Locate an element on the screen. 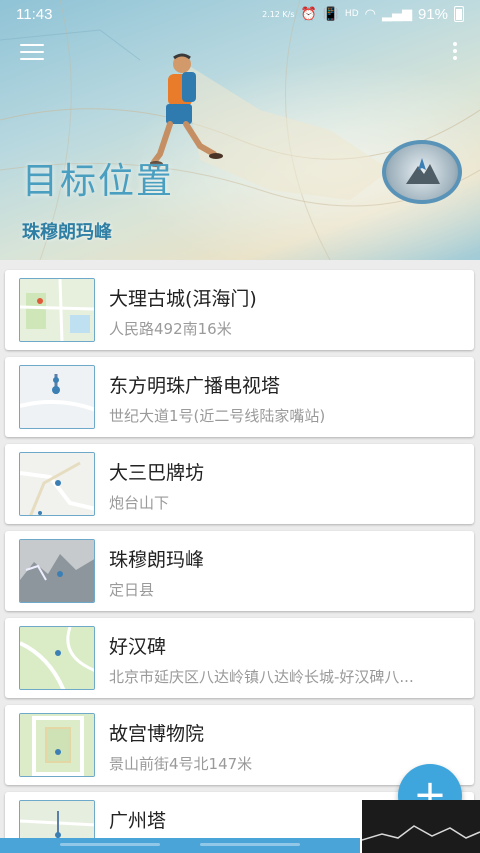 This screenshot has width=480, height=853. location-name: 好汉碑 is located at coordinates (138, 647).